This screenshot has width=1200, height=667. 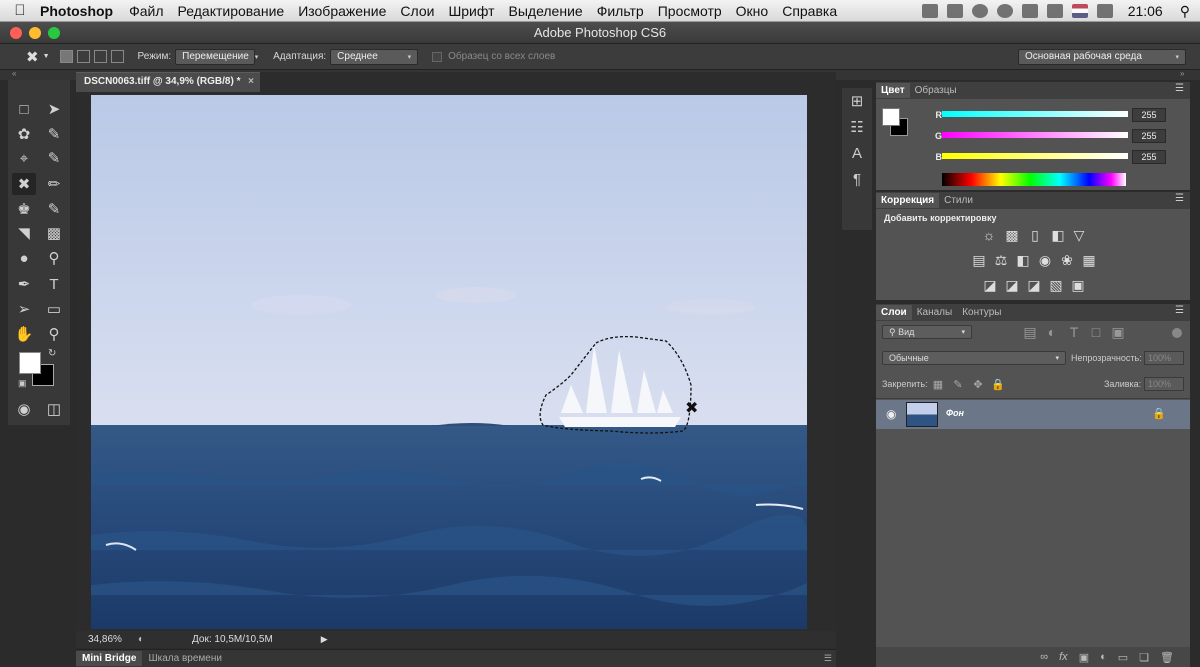 What do you see at coordinates (1012, 285) in the screenshot?
I see `posterize-icon: ◪` at bounding box center [1012, 285].